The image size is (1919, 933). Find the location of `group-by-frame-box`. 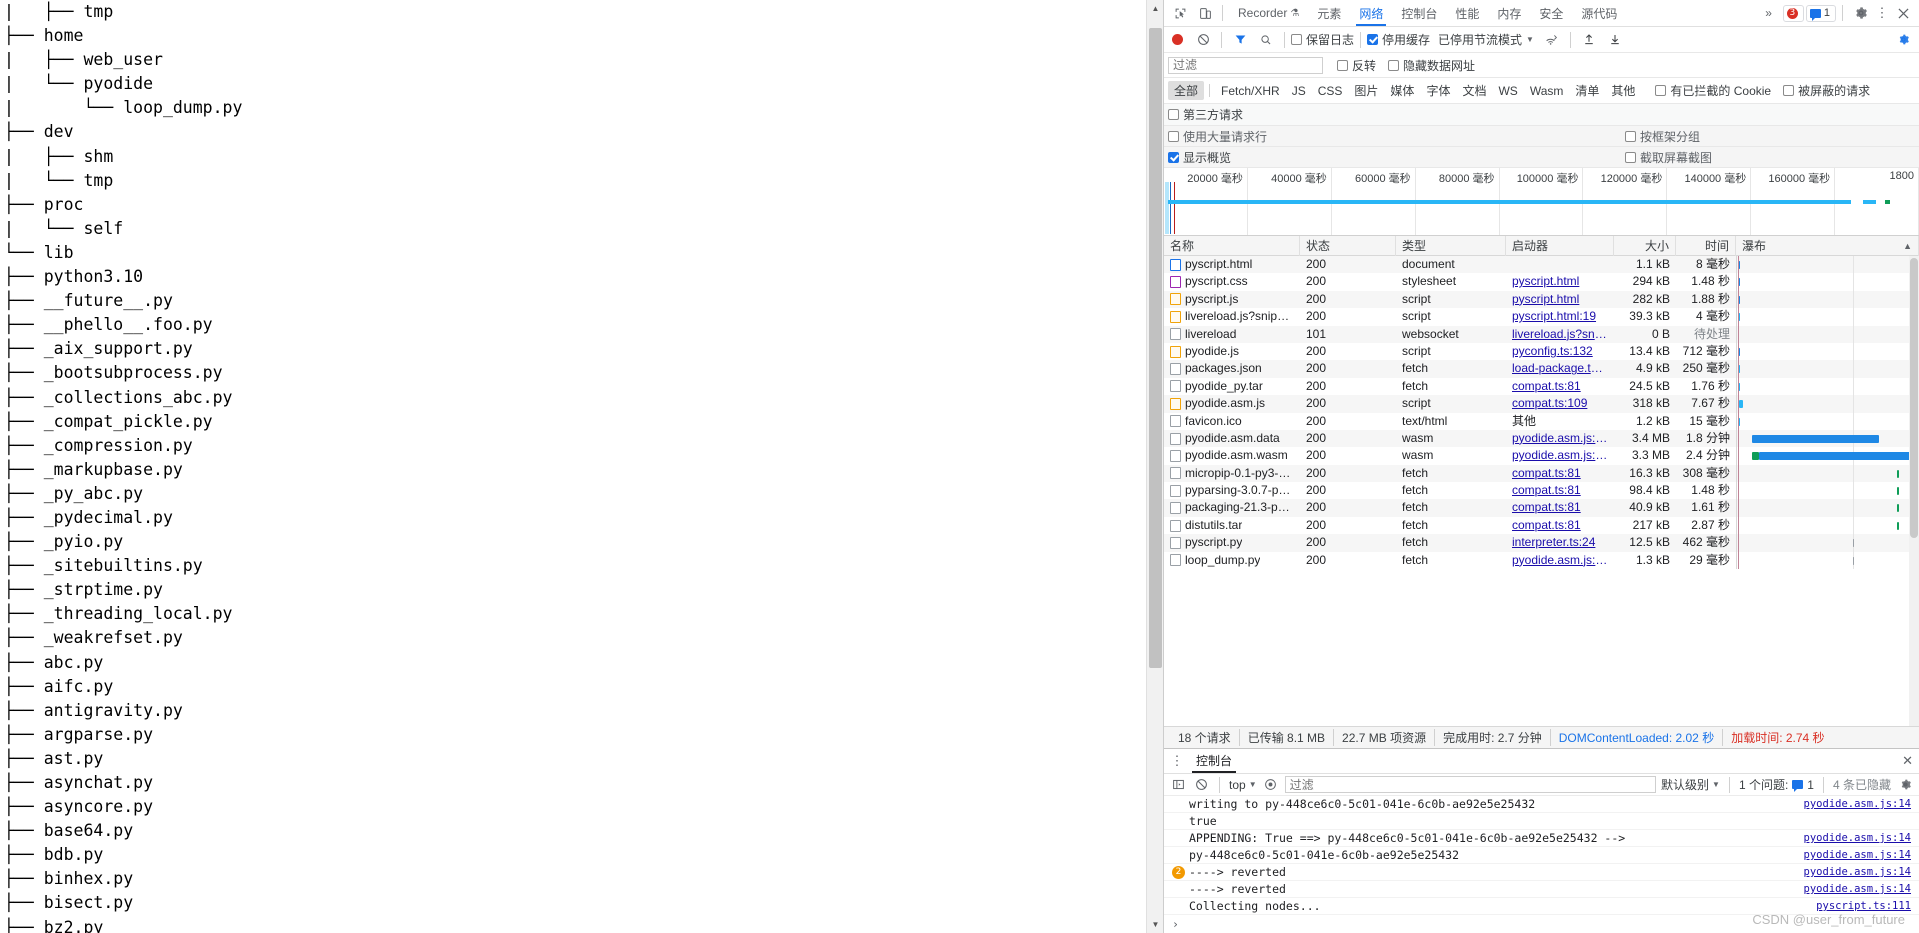

group-by-frame-box is located at coordinates (1630, 136).